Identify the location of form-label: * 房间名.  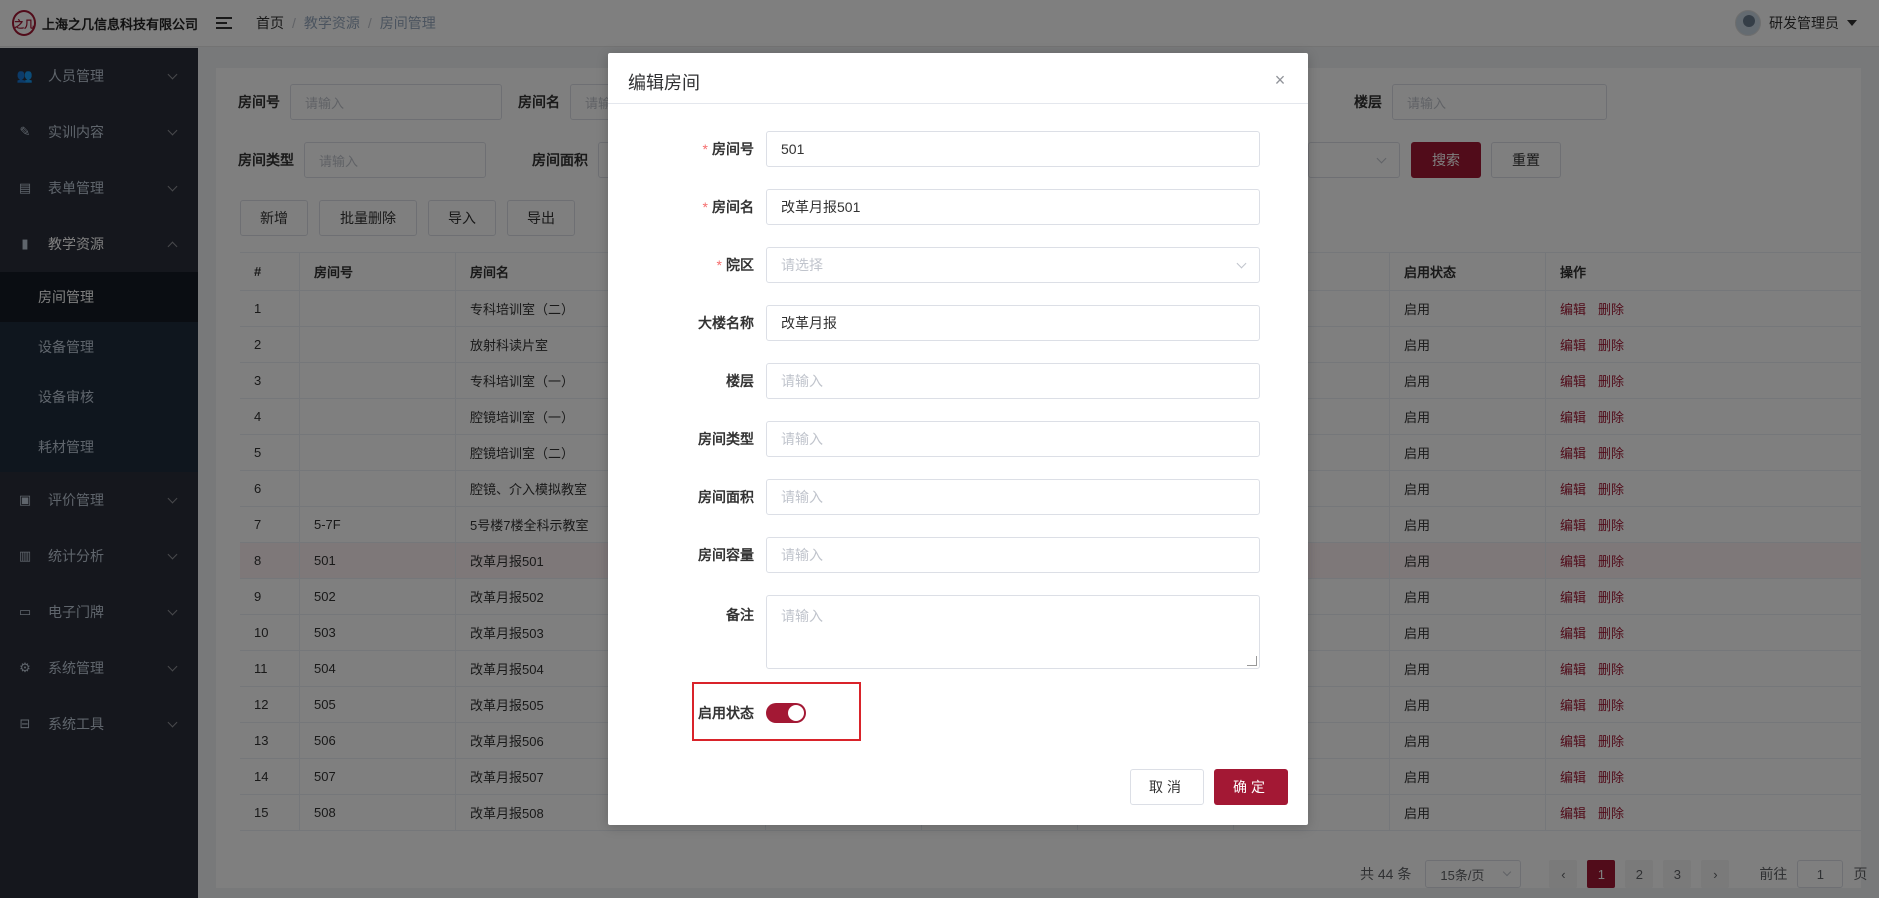
(687, 207).